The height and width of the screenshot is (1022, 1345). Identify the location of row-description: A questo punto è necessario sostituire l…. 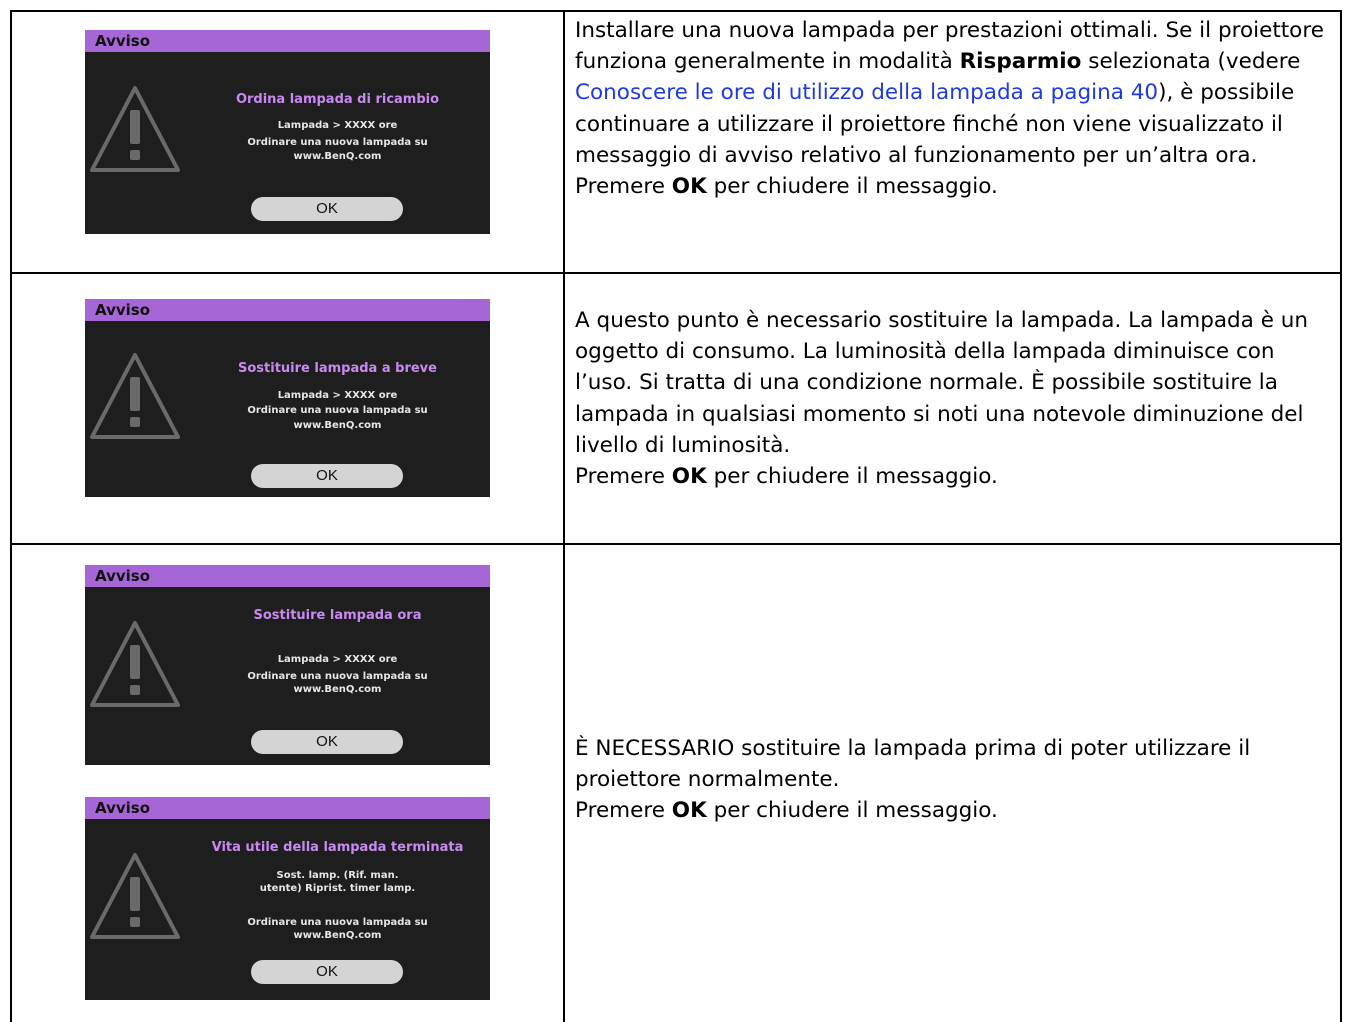
(955, 398).